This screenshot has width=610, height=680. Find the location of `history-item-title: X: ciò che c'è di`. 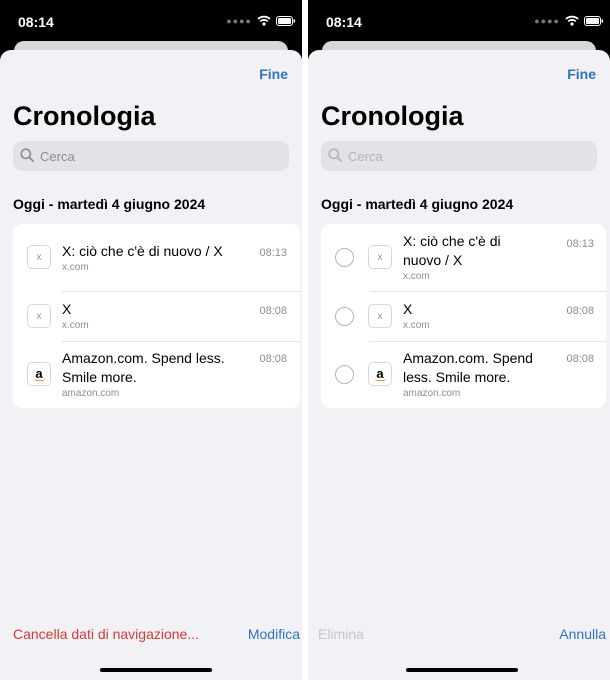

history-item-title: X: ciò che c'è di is located at coordinates (452, 241).